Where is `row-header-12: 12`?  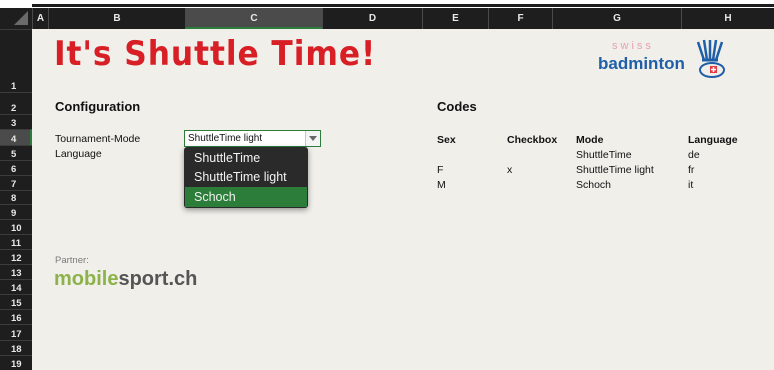
row-header-12: 12 is located at coordinates (16, 256).